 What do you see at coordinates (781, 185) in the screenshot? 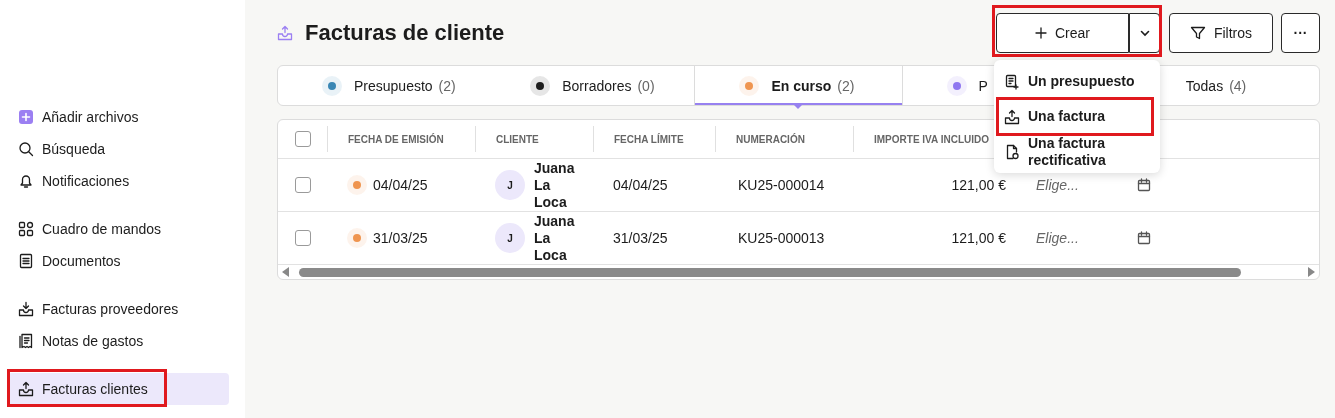
I see `table-cell: KU25-000014` at bounding box center [781, 185].